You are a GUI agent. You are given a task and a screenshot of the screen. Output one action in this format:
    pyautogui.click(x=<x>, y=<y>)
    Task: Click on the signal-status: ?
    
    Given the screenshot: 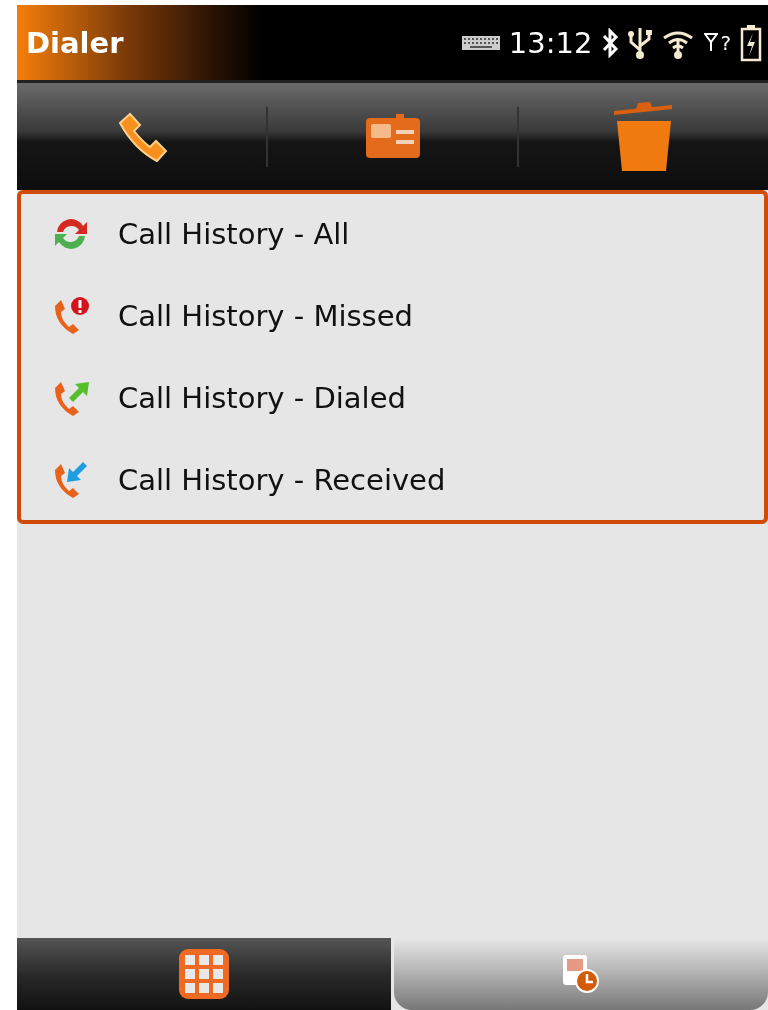 What is the action you would take?
    pyautogui.click(x=725, y=42)
    